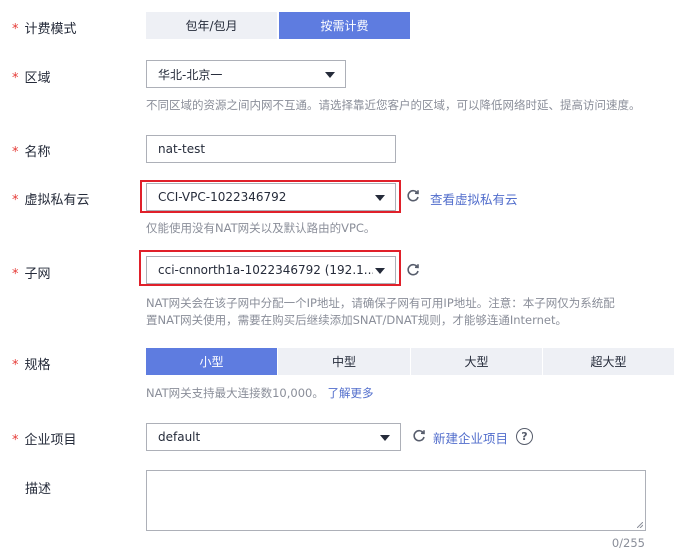 Image resolution: width=680 pixels, height=560 pixels. Describe the element at coordinates (44, 440) in the screenshot. I see `enterprise-label: * 企业项目` at that location.